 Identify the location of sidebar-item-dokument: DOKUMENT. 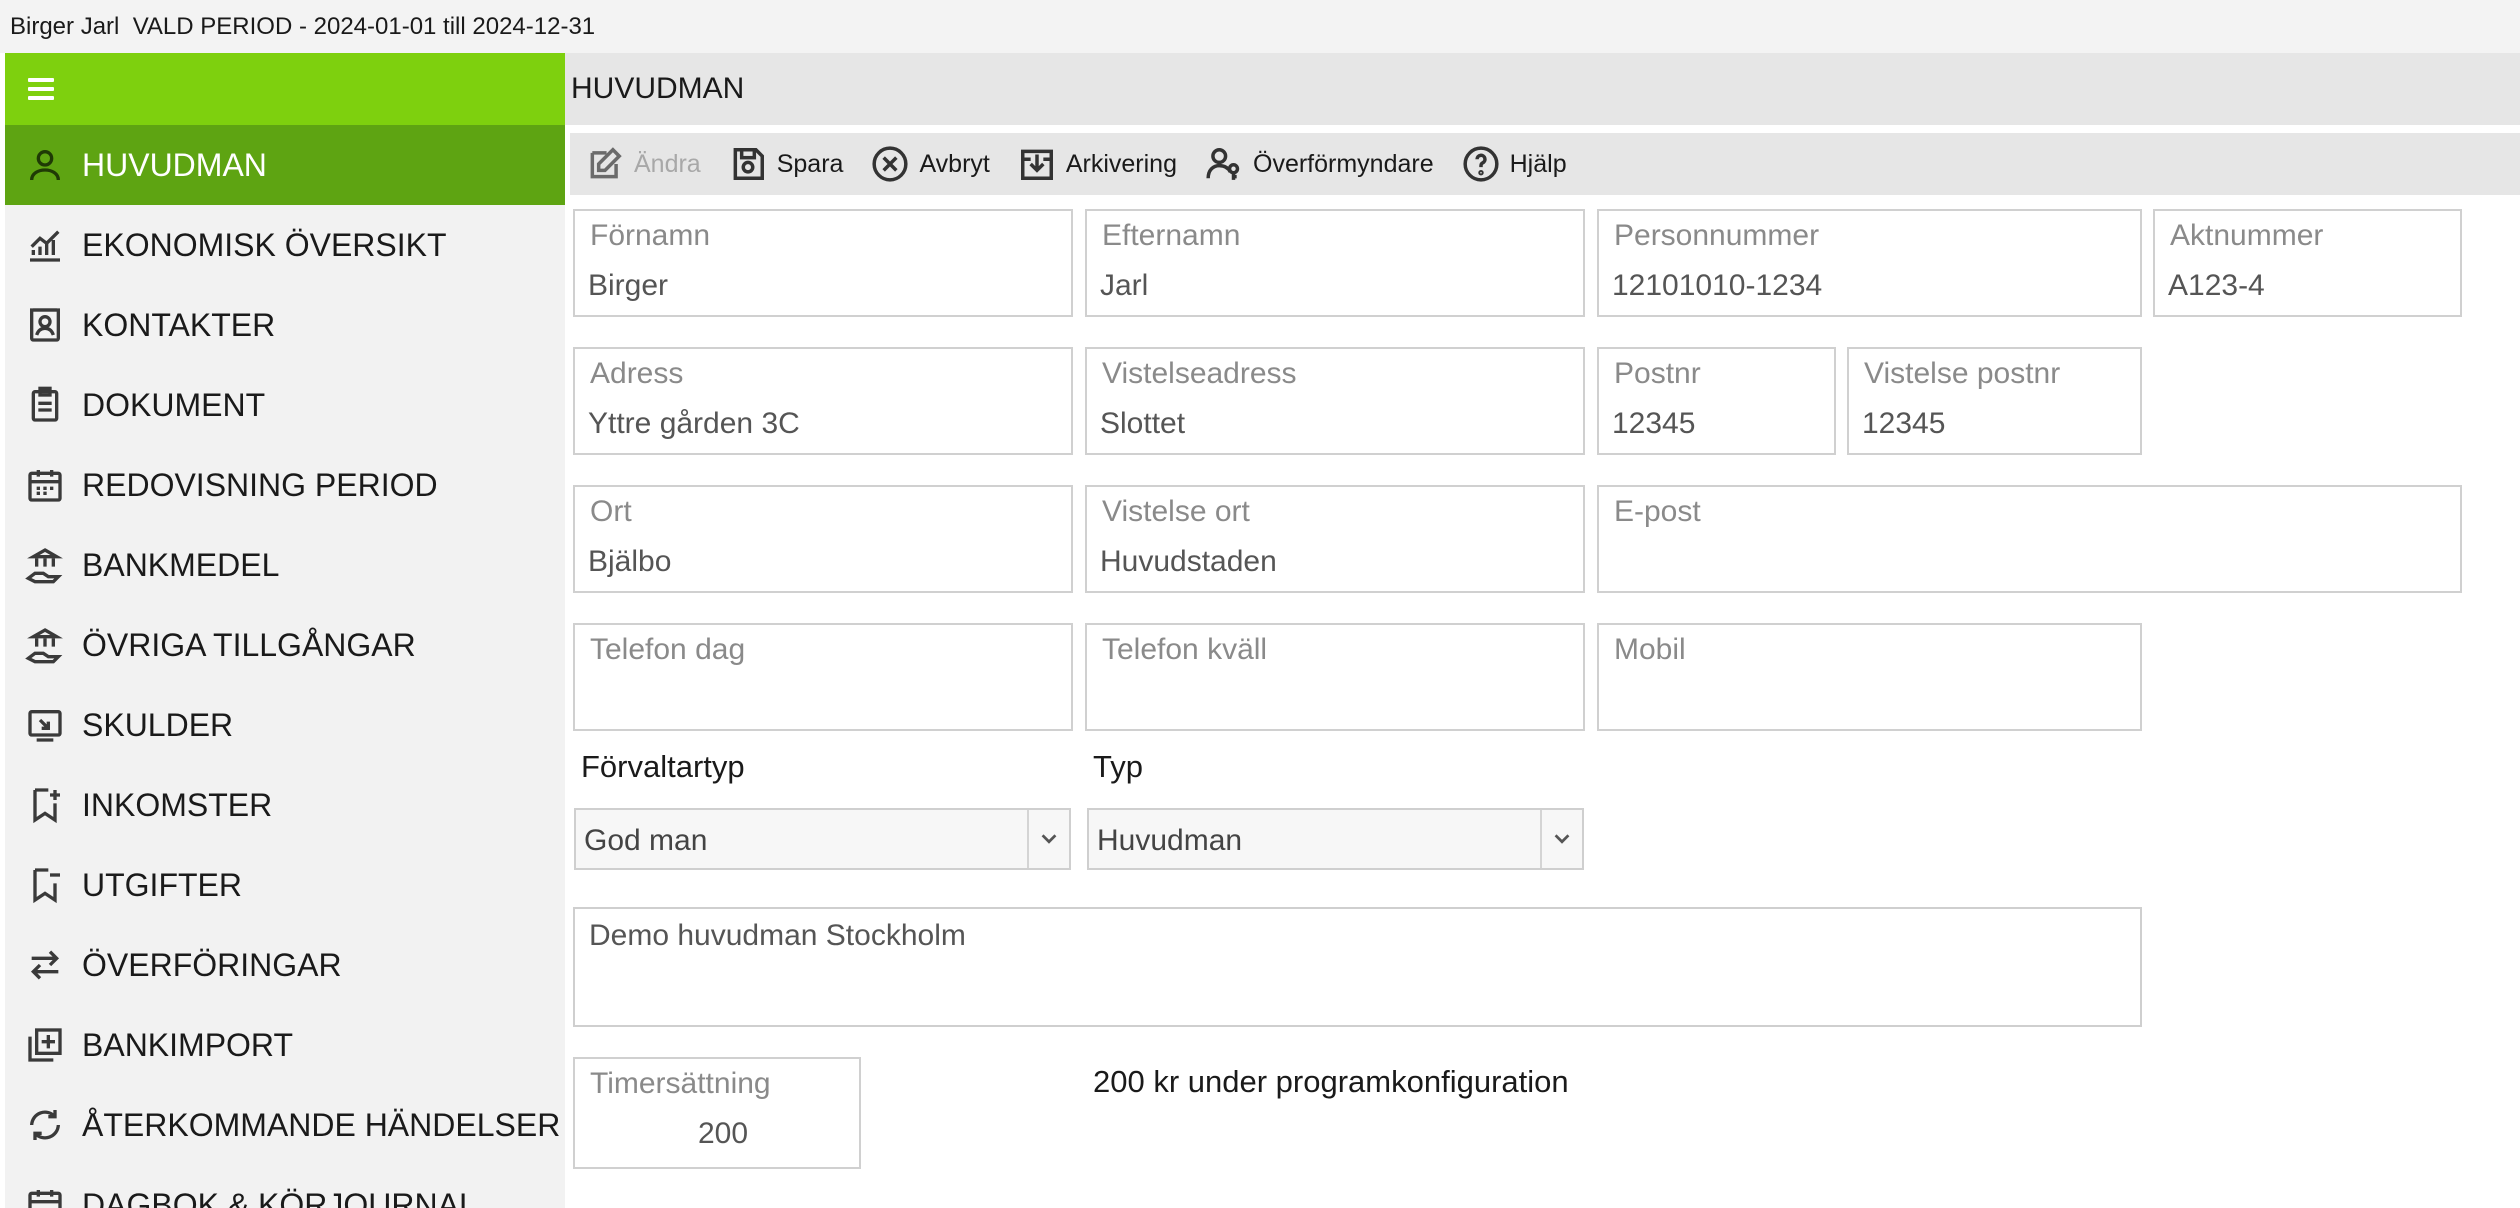
(285, 405).